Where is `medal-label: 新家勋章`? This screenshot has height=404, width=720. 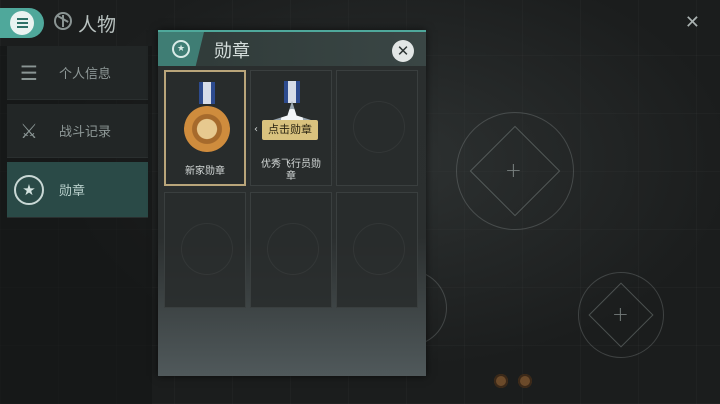
medal-label: 新家勋章 is located at coordinates (205, 171).